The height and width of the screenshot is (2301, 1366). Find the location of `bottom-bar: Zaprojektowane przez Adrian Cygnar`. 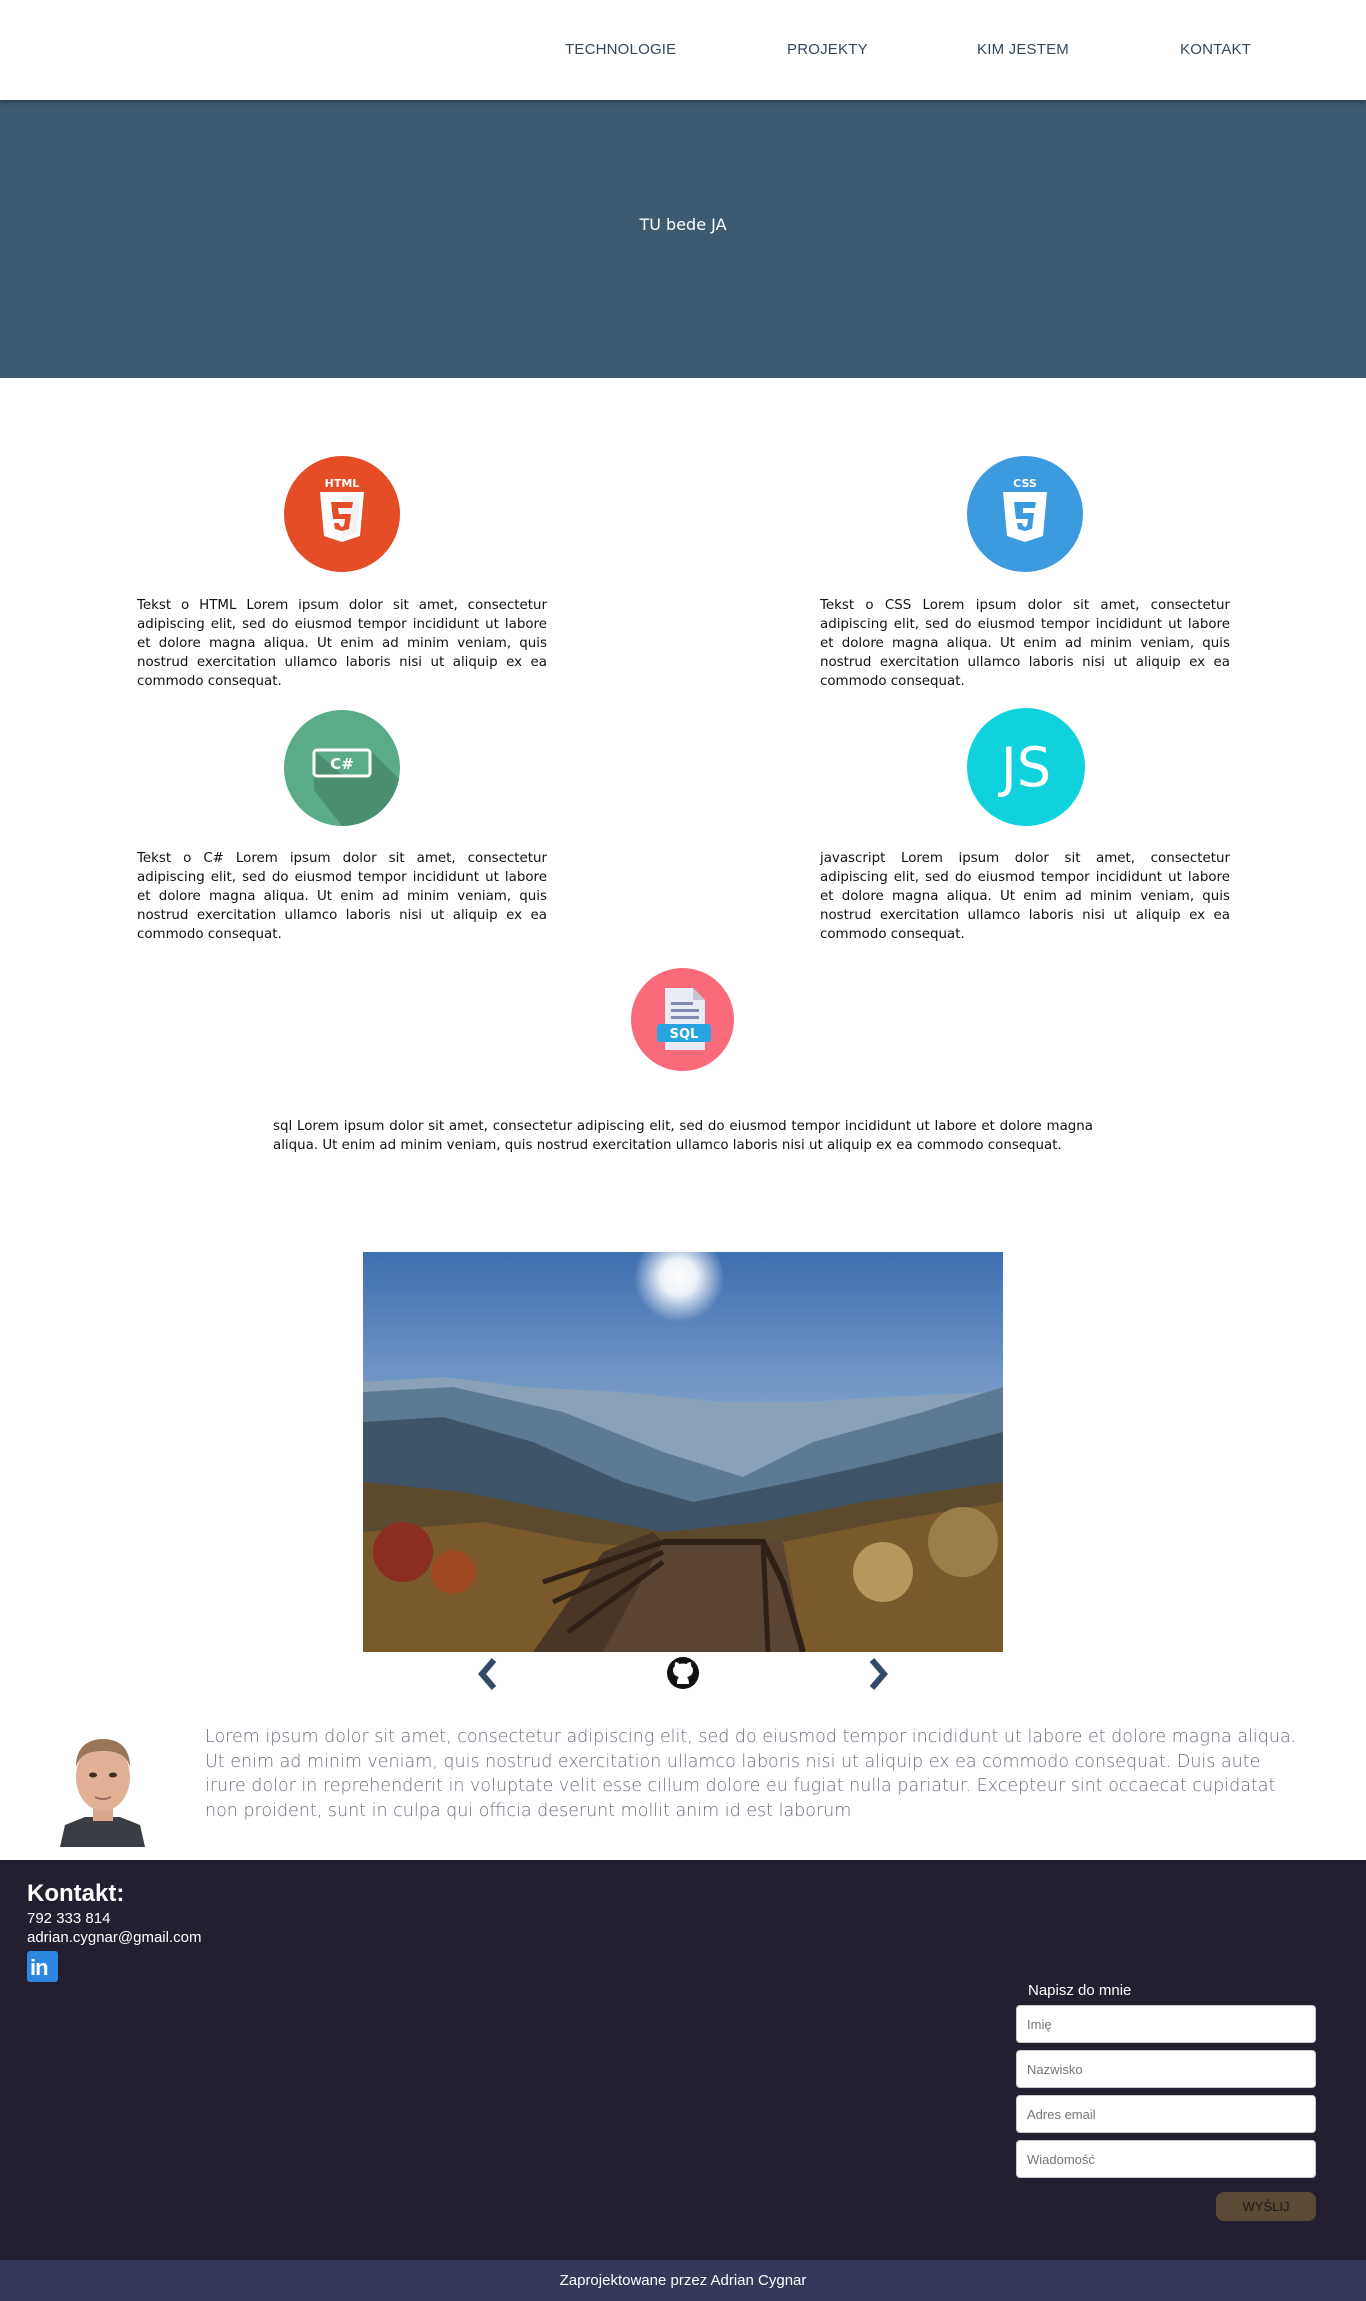

bottom-bar: Zaprojektowane przez Adrian Cygnar is located at coordinates (683, 2280).